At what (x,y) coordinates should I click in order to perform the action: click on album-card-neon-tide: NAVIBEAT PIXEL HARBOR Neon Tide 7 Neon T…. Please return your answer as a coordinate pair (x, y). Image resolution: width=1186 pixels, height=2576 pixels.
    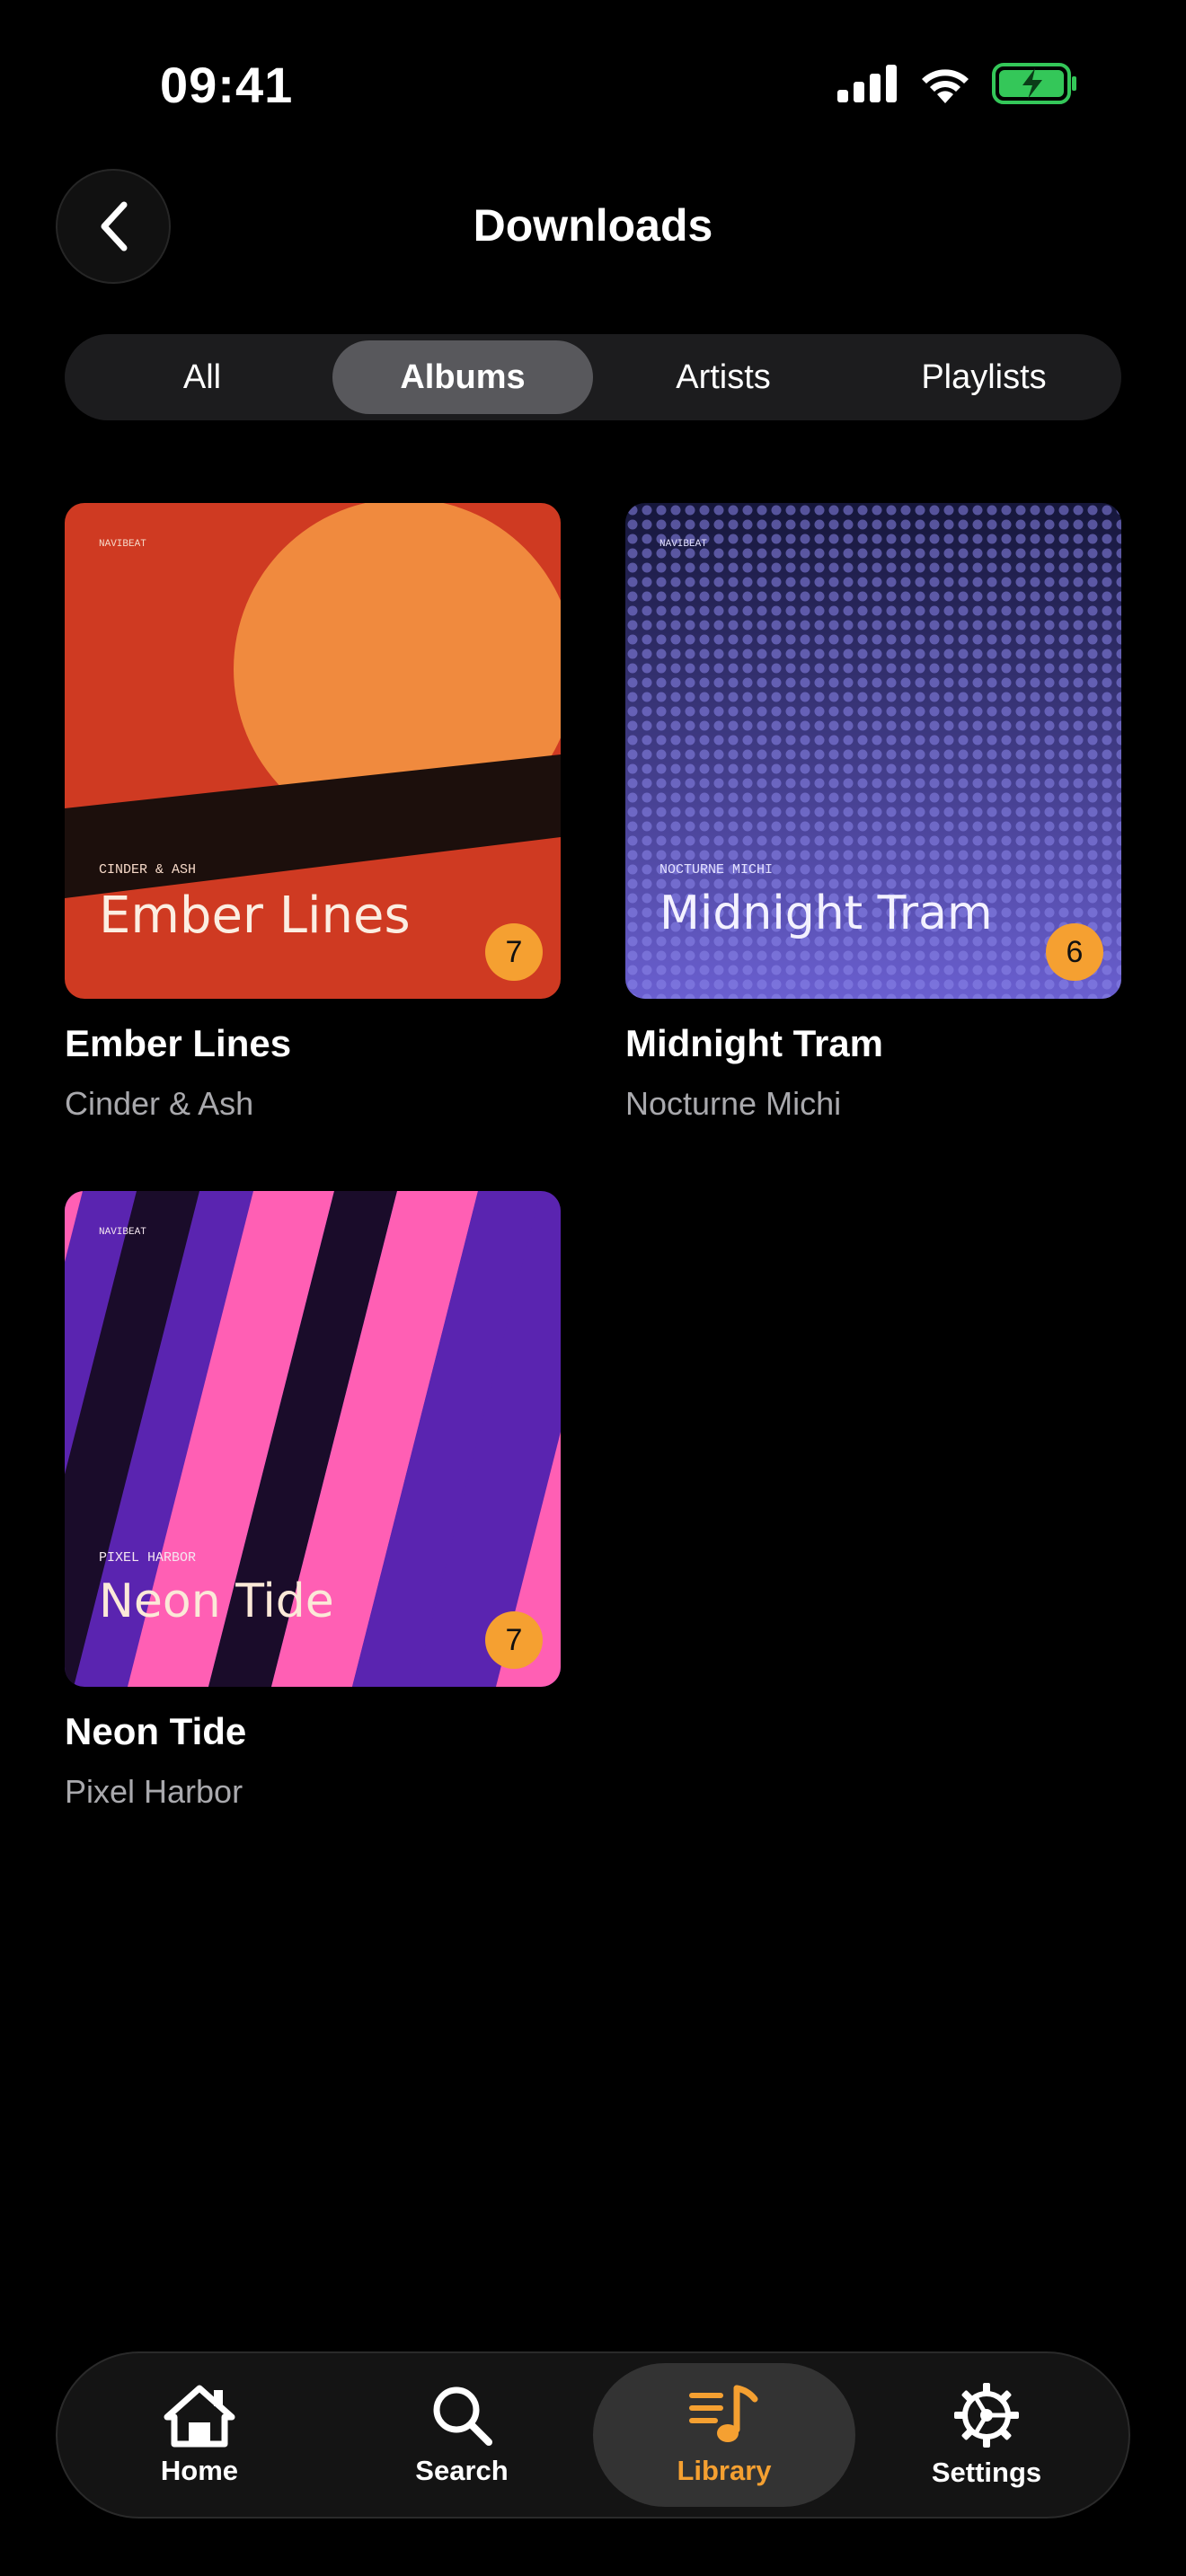
    Looking at the image, I should click on (313, 1501).